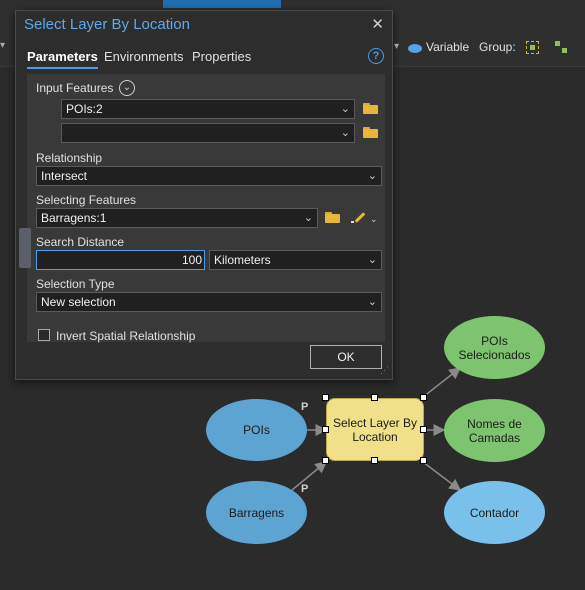 This screenshot has width=585, height=590. Describe the element at coordinates (221, 56) in the screenshot. I see `tab-properties: Properties` at that location.